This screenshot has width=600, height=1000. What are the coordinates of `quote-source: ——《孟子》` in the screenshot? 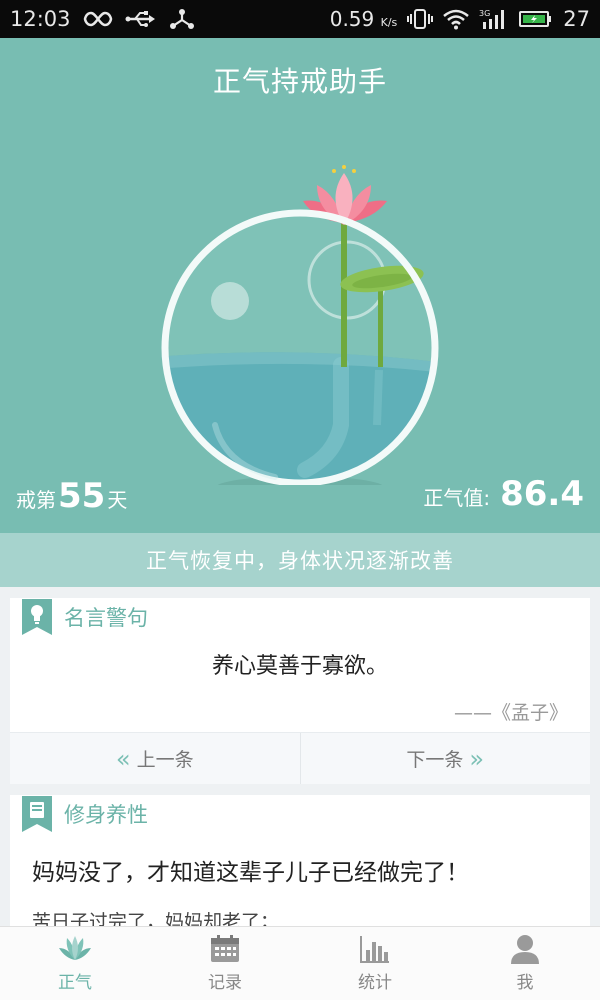 It's located at (510, 713).